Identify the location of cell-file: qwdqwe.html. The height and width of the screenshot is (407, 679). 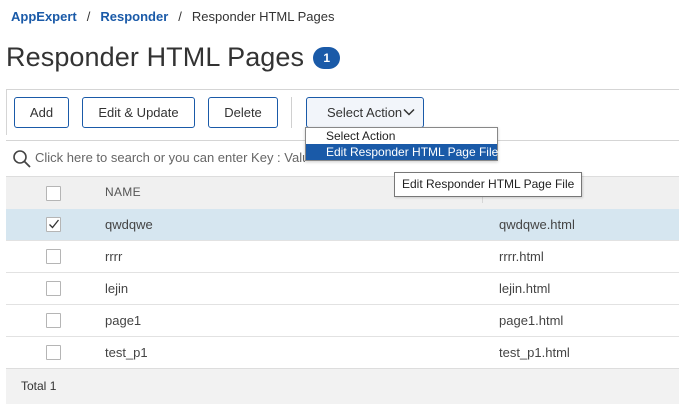
(537, 224).